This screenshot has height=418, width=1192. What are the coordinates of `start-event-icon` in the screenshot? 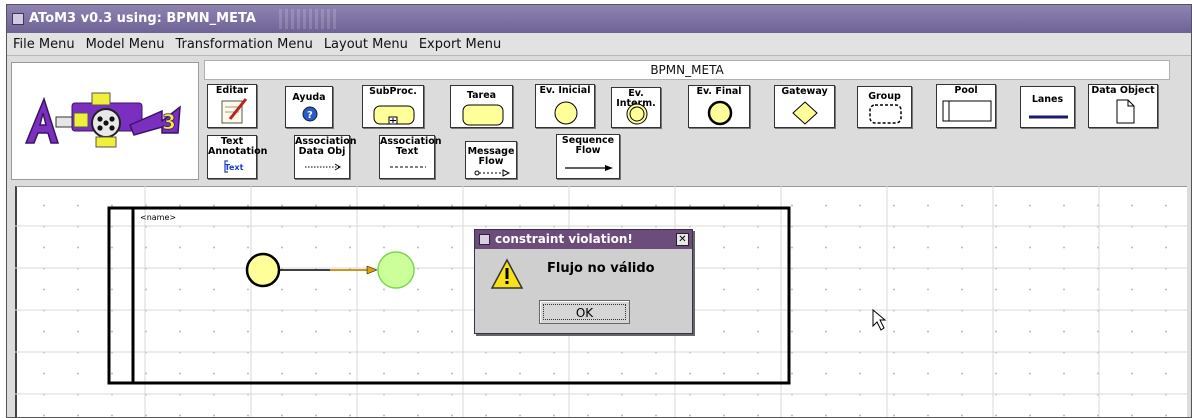 It's located at (566, 113).